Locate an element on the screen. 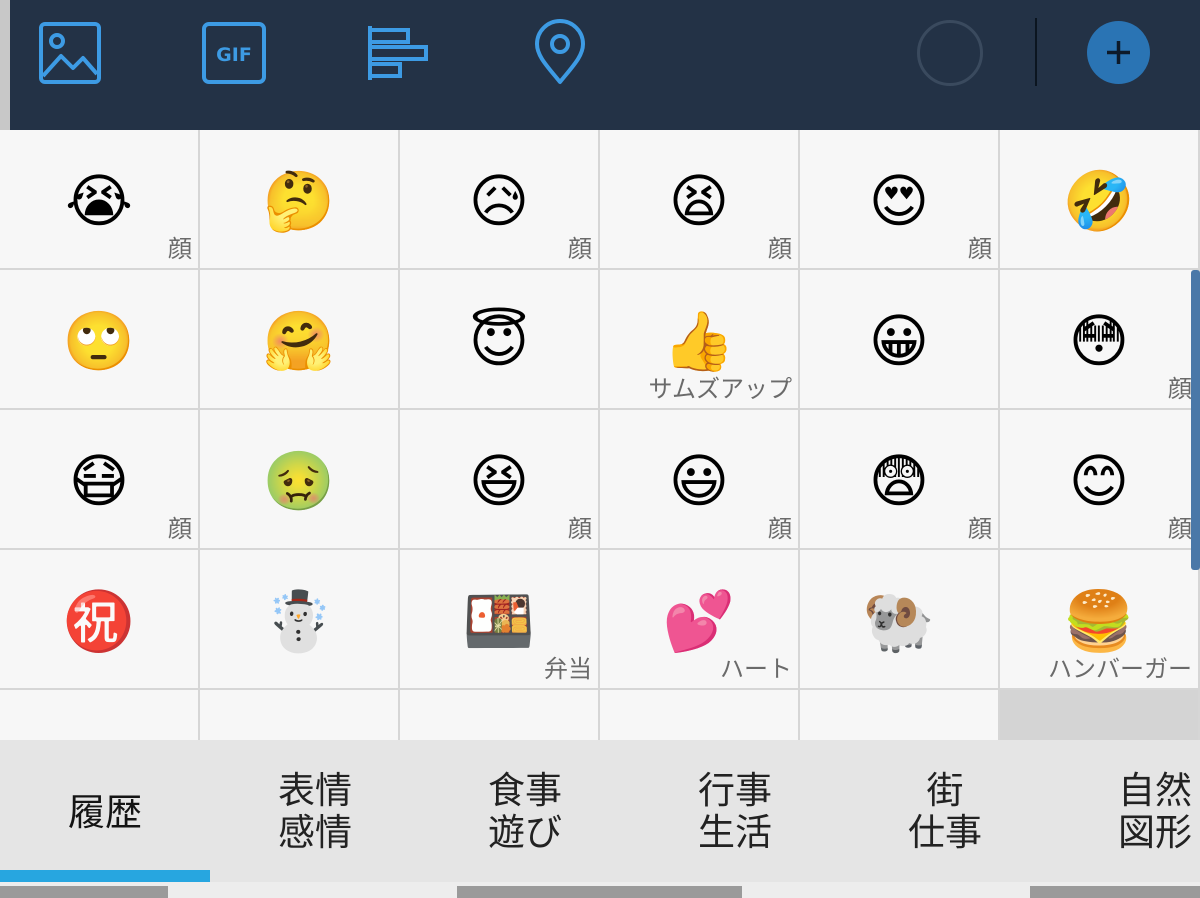 The image size is (1200, 898). compose-toolbar: GIF is located at coordinates (600, 65).